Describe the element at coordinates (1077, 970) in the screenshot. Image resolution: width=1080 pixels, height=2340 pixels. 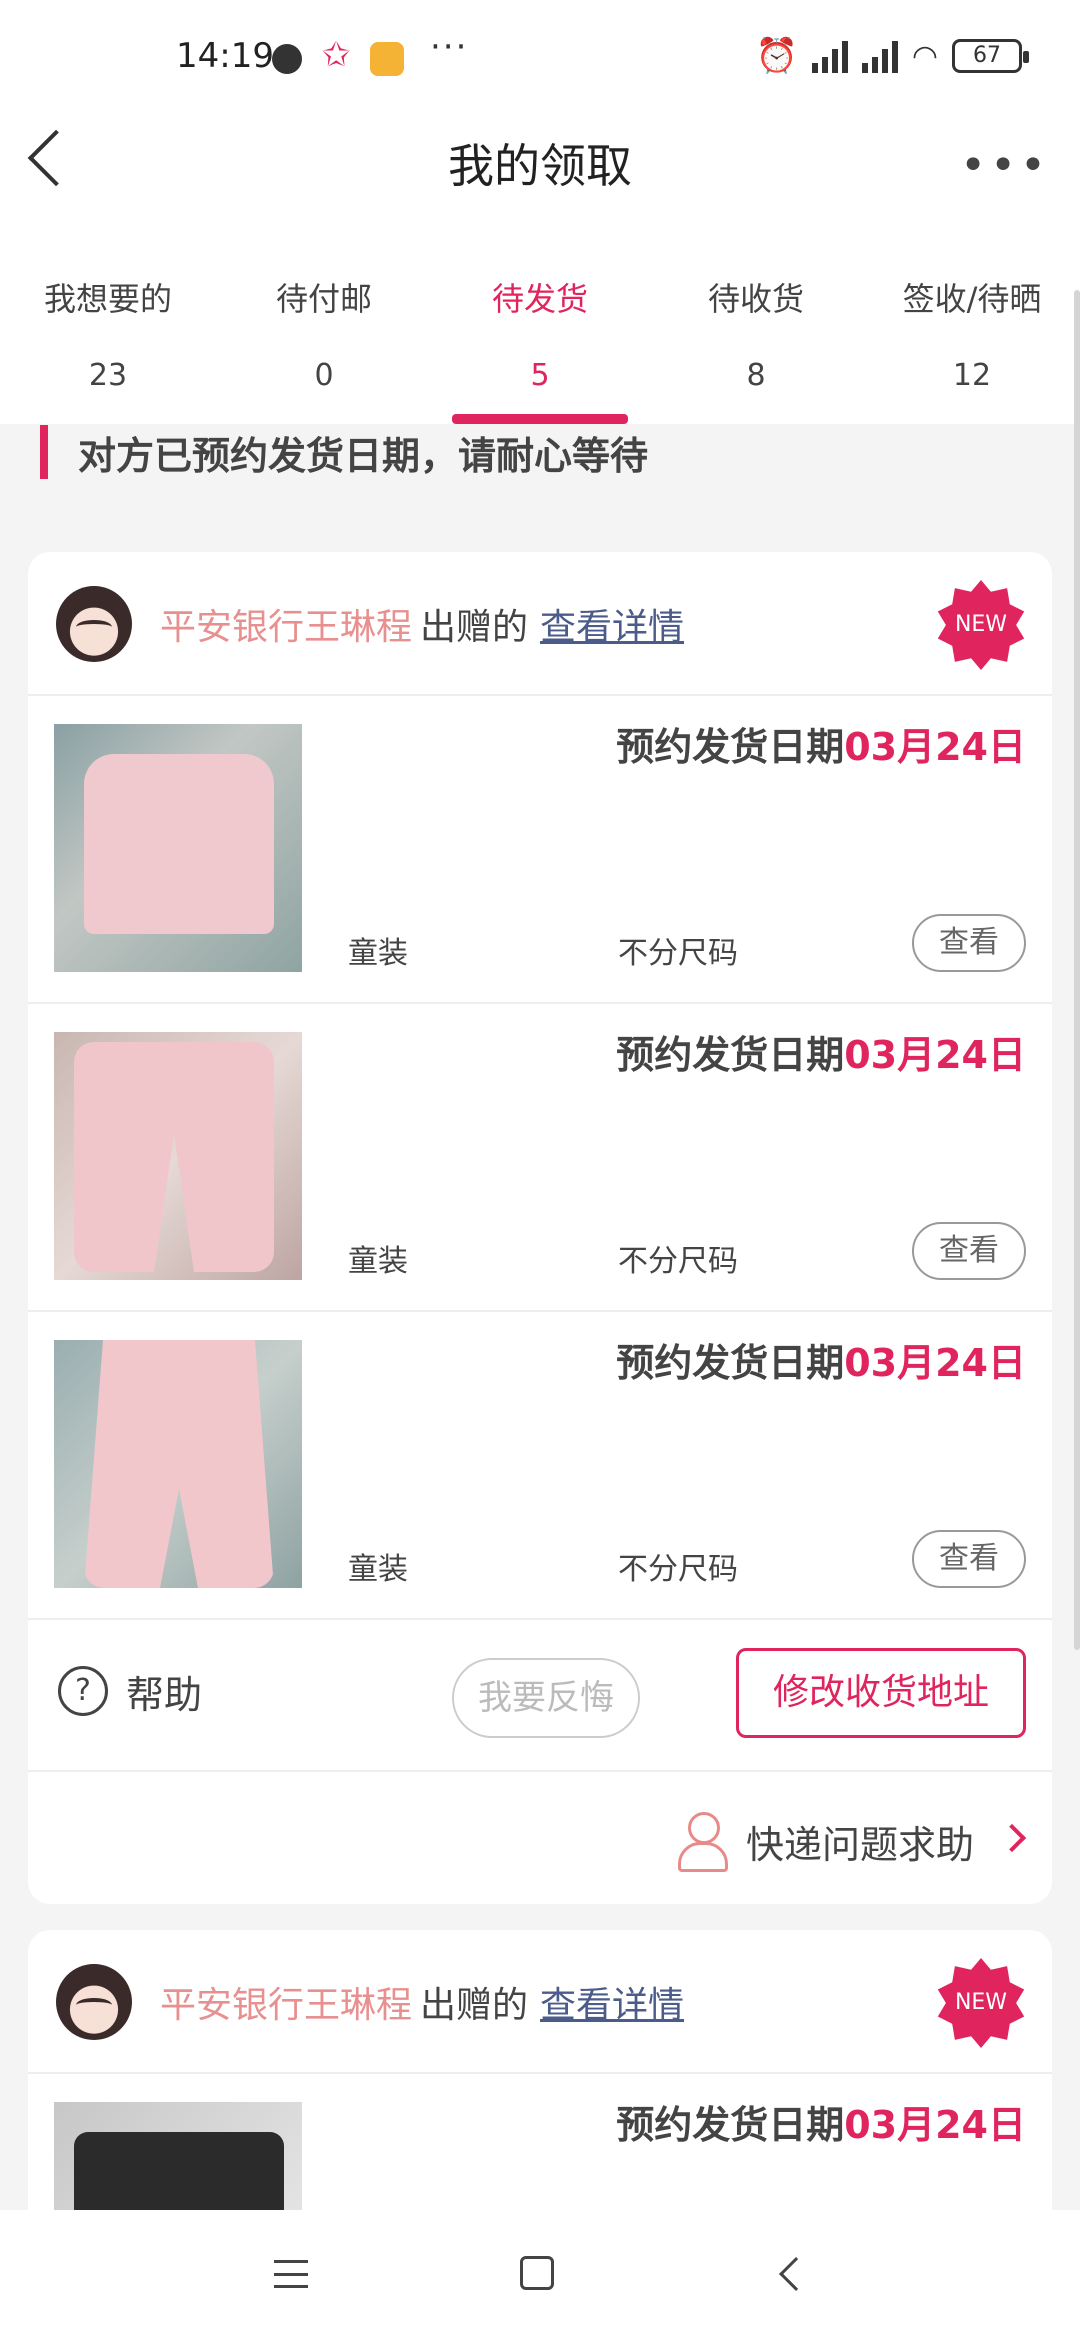
I see `scrollbar` at that location.